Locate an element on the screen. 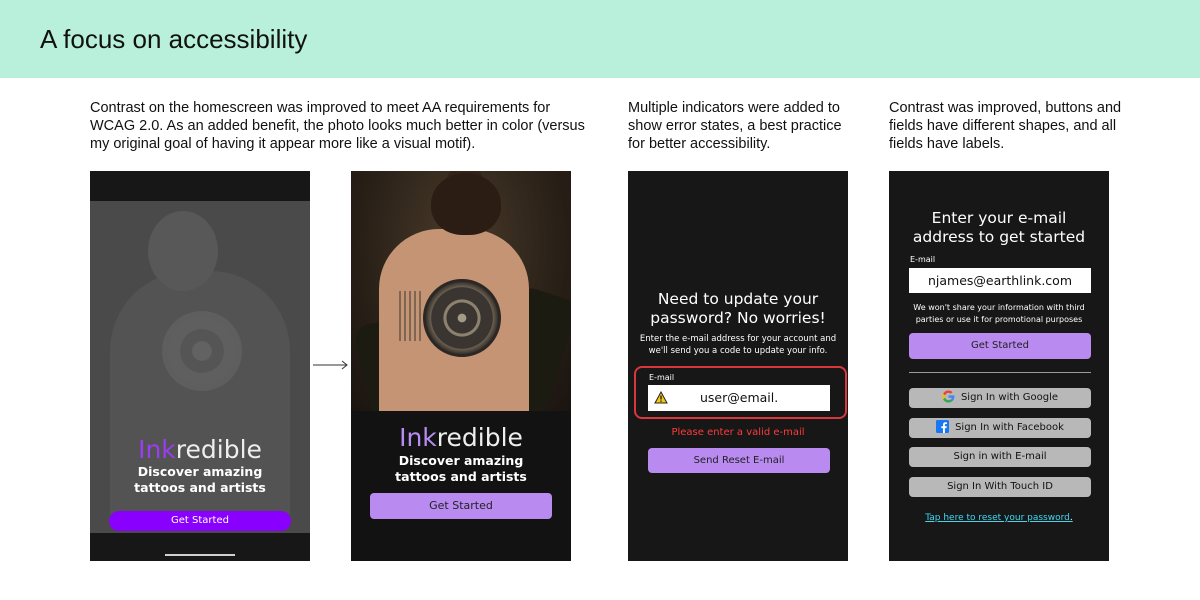 The width and height of the screenshot is (1200, 600). signin-title: Enter your e-mail address to get started is located at coordinates (999, 228).